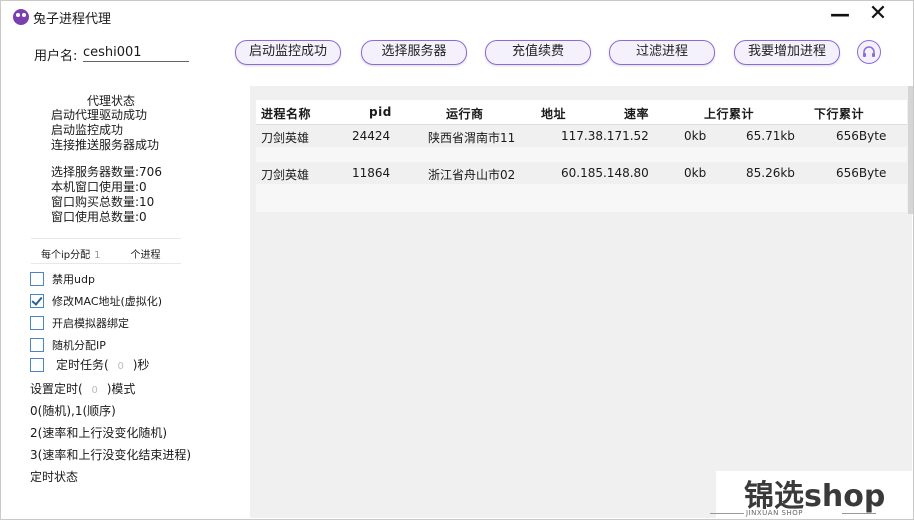  I want to click on option-label: 开启模拟器绑定, so click(90, 323).